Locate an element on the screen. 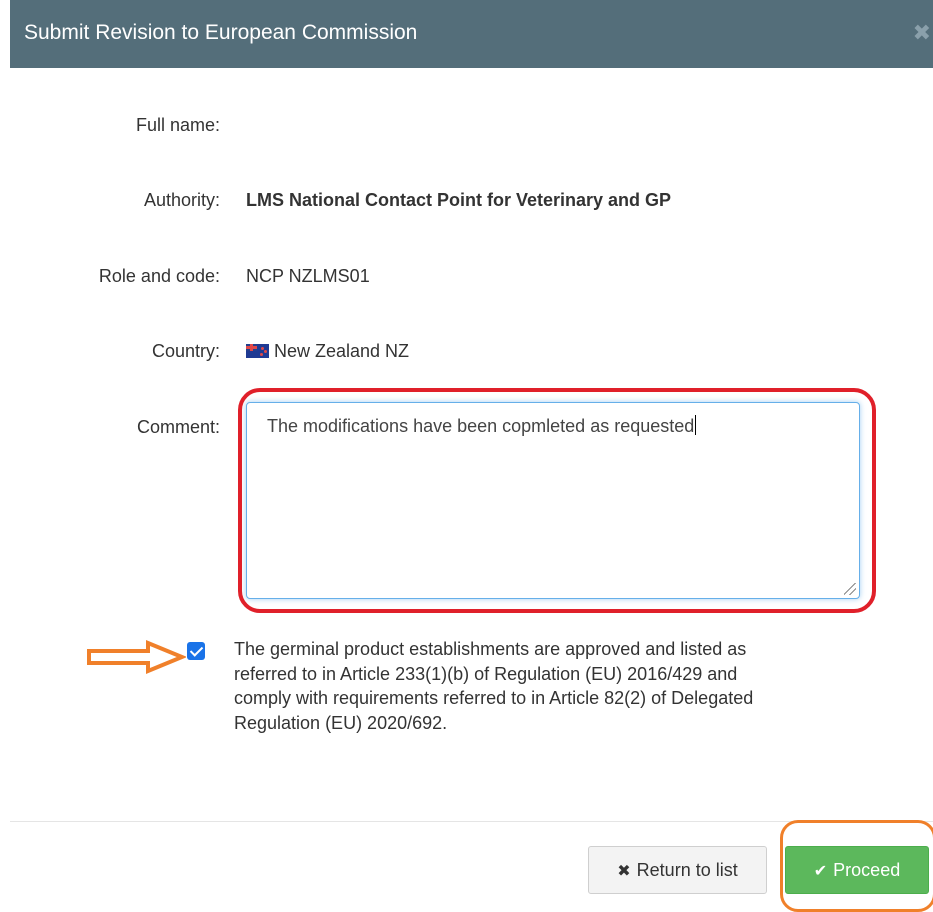 The image size is (933, 912). new-zealand-flag-icon is located at coordinates (257, 351).